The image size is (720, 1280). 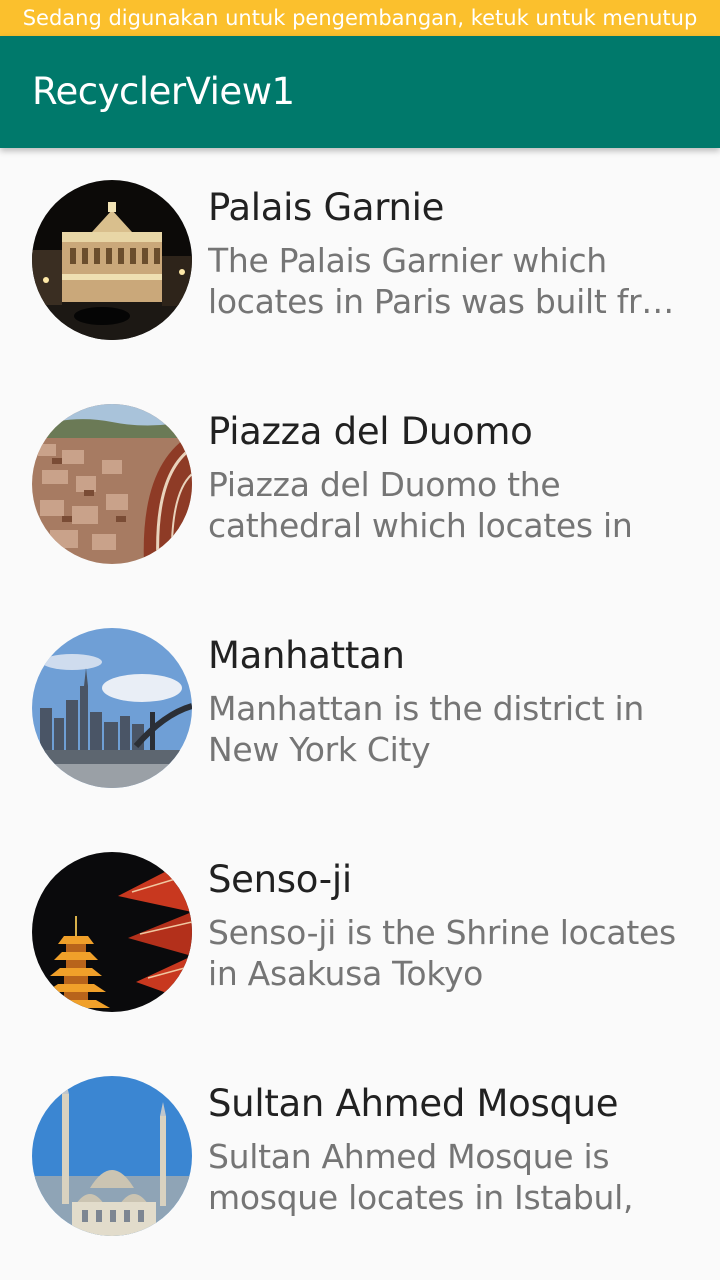 What do you see at coordinates (112, 932) in the screenshot?
I see `senso-ji-image` at bounding box center [112, 932].